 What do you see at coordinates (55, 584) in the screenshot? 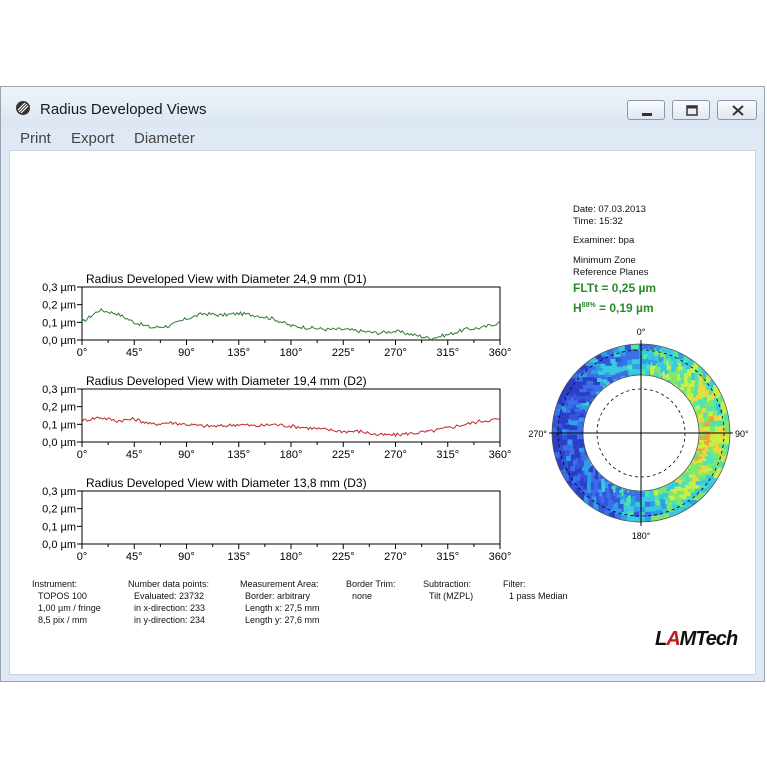
I see `footer-instrument-head: Instrument:` at bounding box center [55, 584].